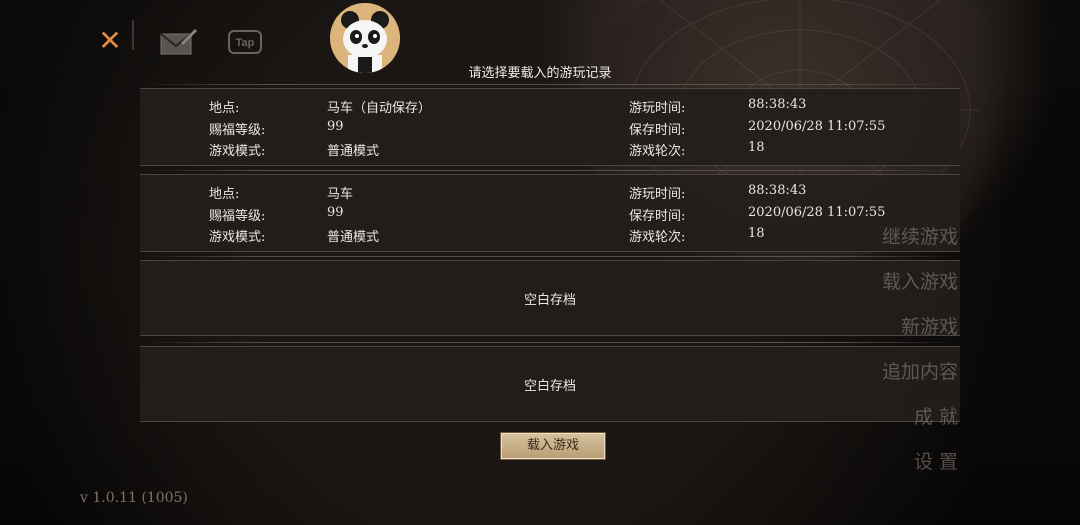 This screenshot has height=525, width=1080. I want to click on mail-icon, so click(178, 42).